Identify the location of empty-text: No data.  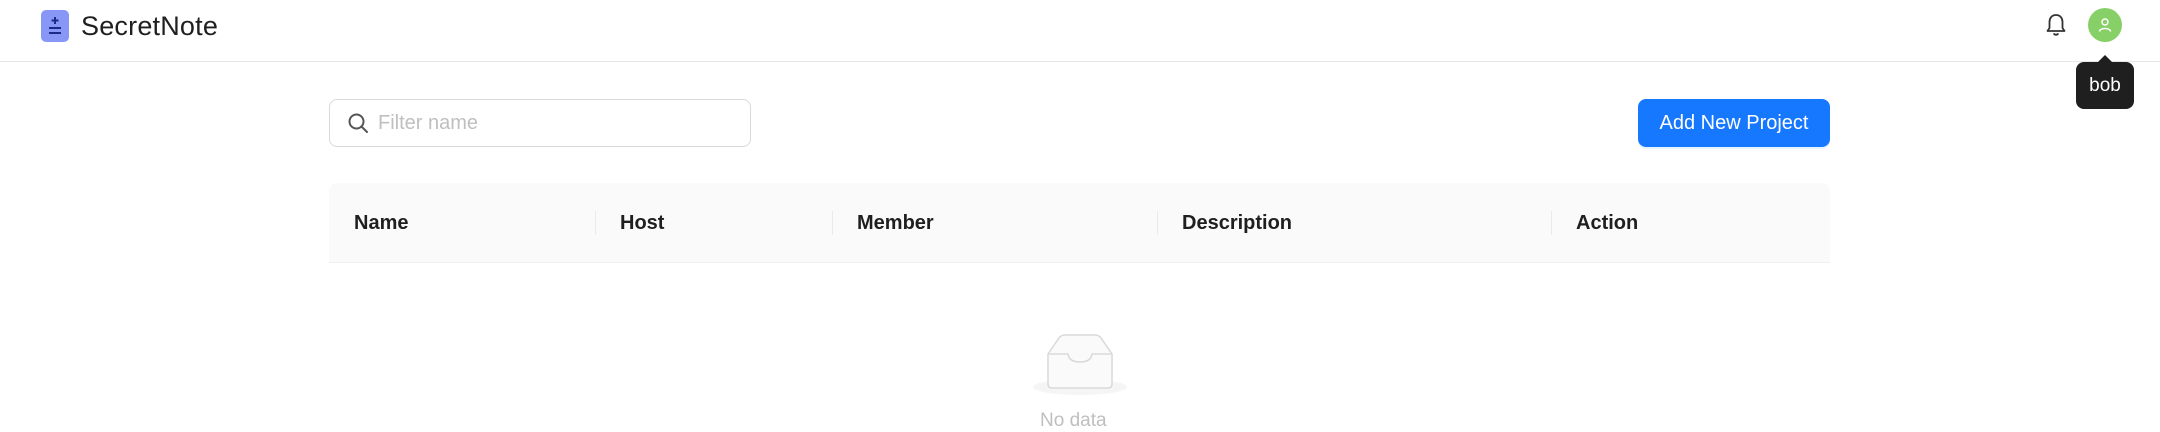
(1073, 420).